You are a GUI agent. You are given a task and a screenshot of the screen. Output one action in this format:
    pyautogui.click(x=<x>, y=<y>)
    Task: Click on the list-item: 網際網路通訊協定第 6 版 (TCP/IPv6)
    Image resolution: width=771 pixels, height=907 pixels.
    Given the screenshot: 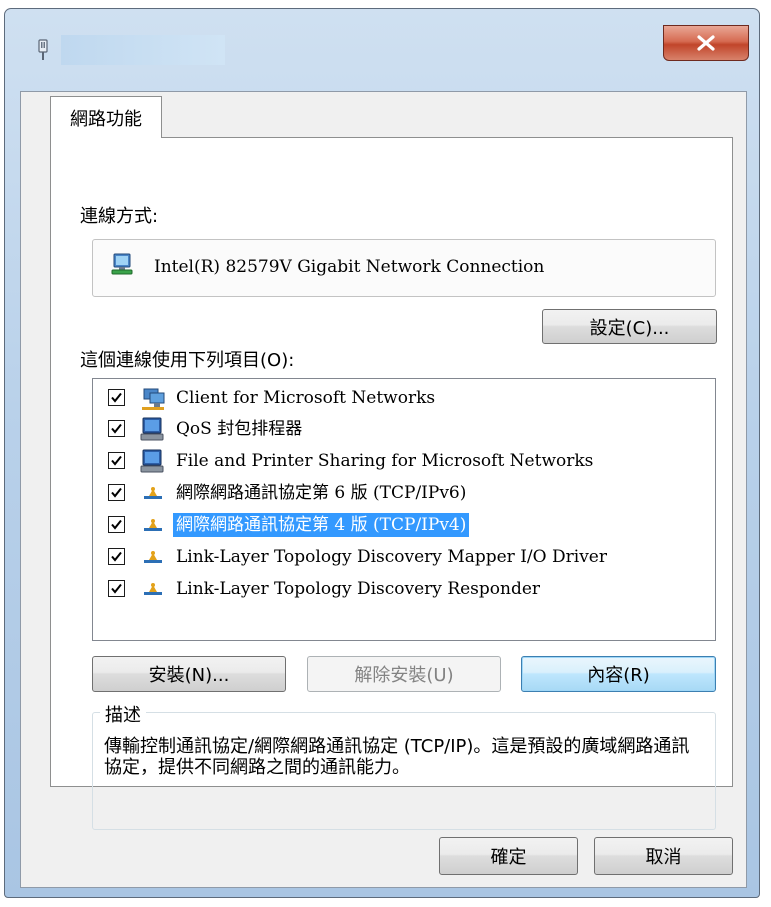 What is the action you would take?
    pyautogui.click(x=404, y=493)
    